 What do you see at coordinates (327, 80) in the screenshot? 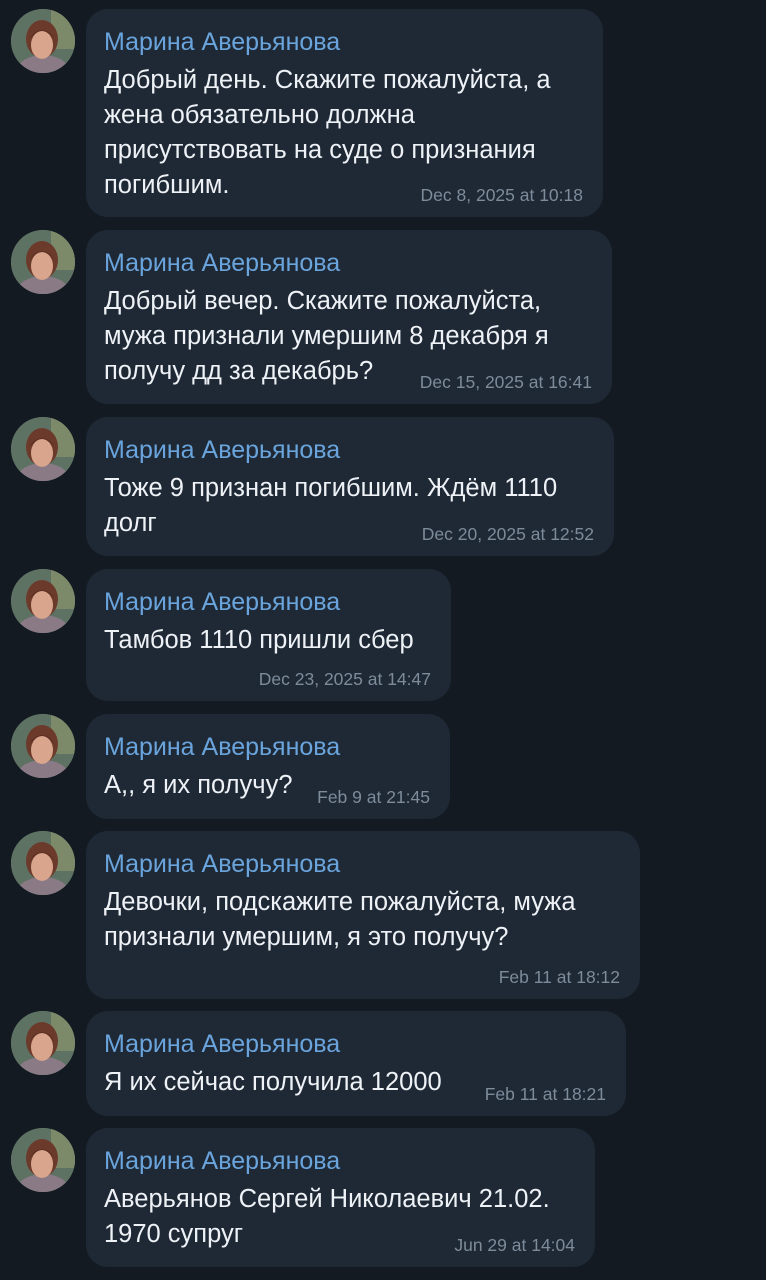
I see `message-text-line: Добрый день. Скажите пожалуйста, а` at bounding box center [327, 80].